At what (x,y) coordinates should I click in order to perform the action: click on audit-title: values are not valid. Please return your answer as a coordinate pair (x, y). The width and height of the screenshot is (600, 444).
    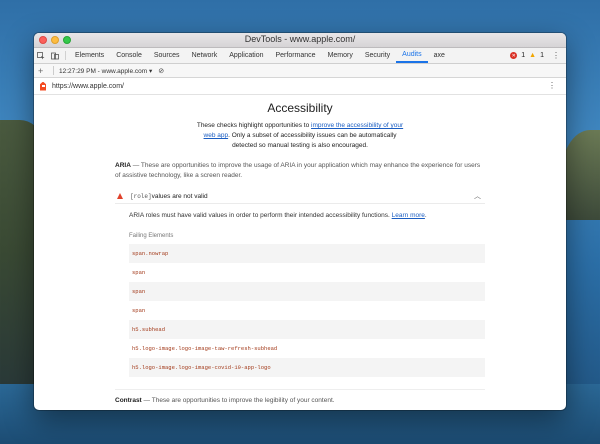
    Looking at the image, I should click on (179, 196).